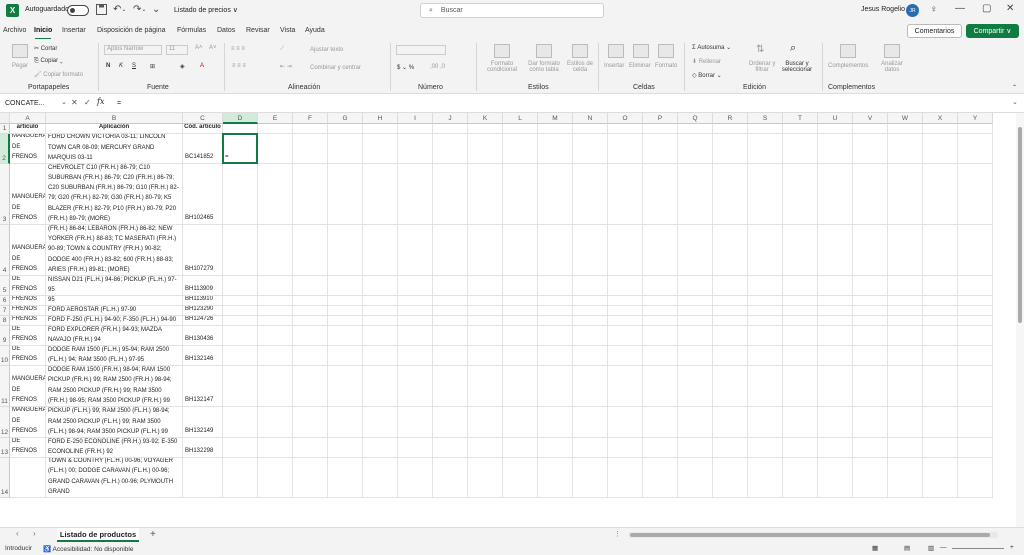  I want to click on col-header-c: C, so click(203, 118).